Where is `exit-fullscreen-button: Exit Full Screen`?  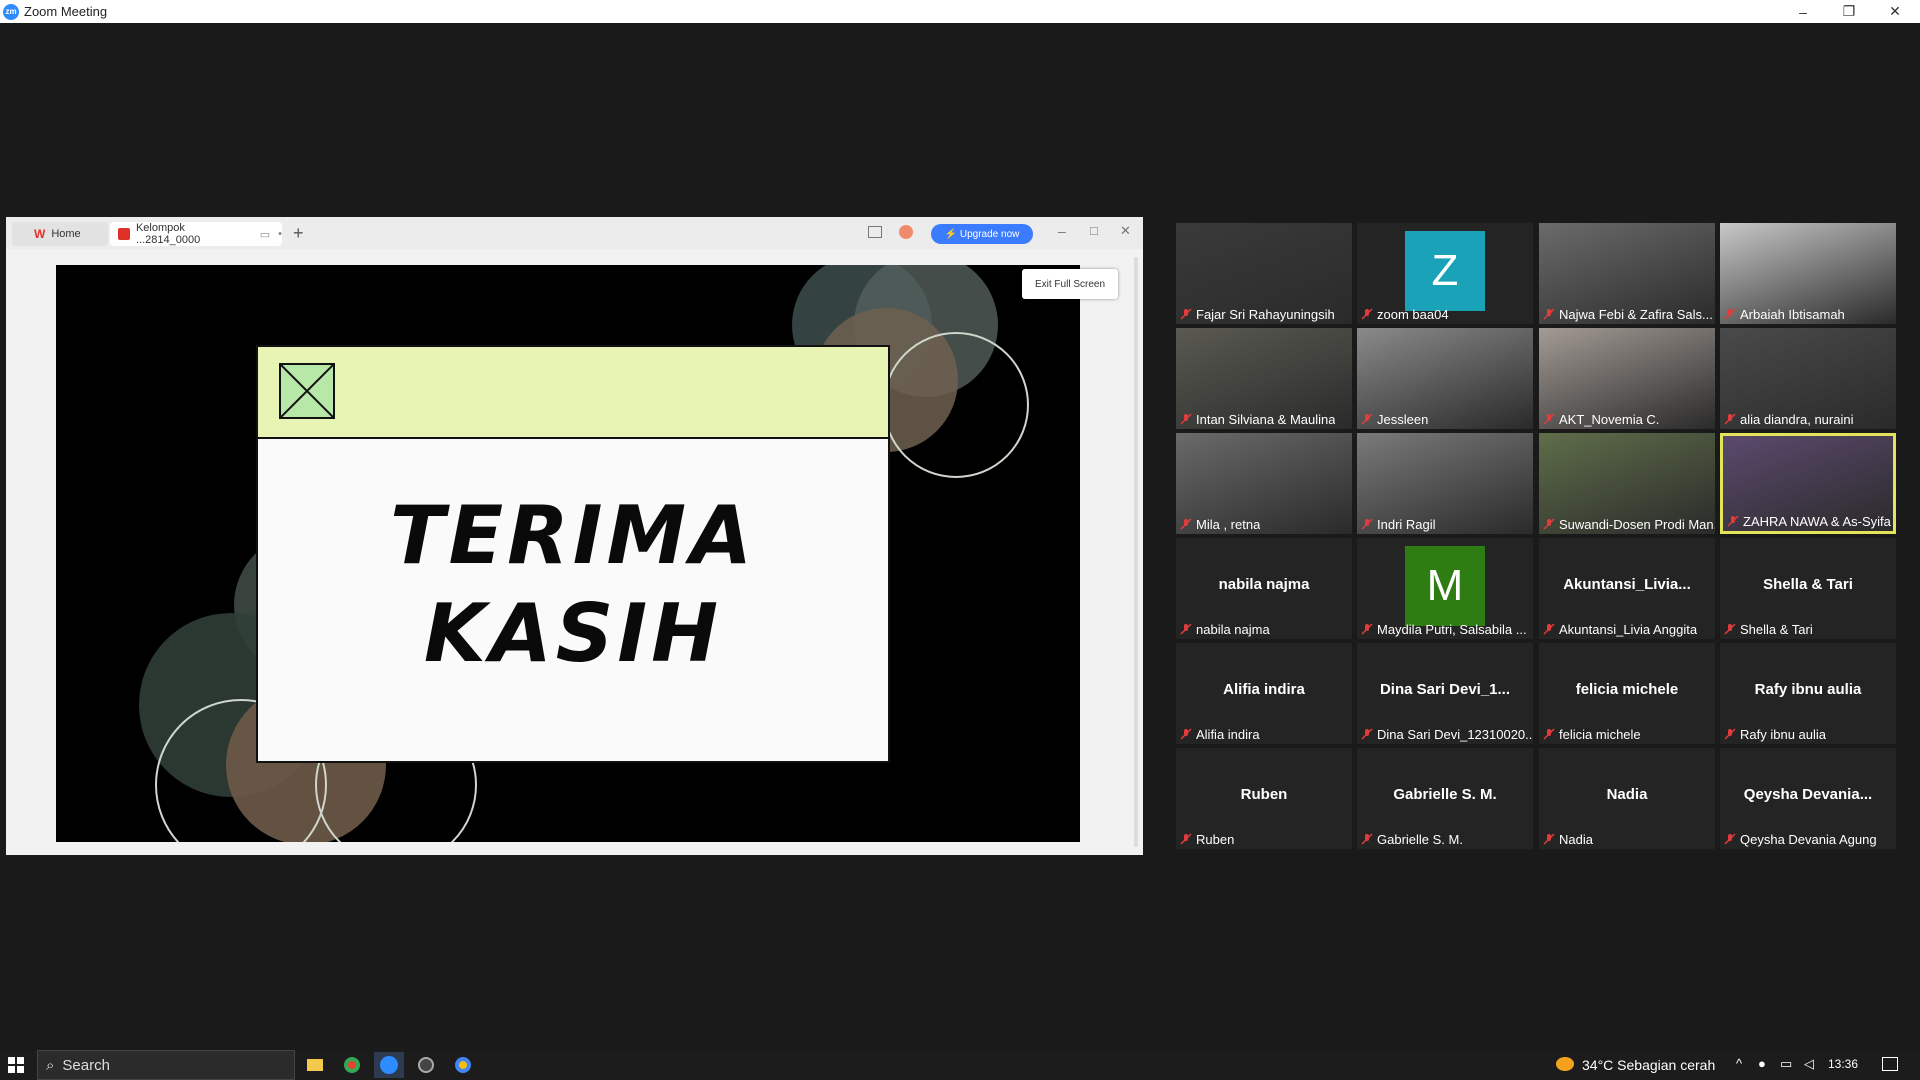 exit-fullscreen-button: Exit Full Screen is located at coordinates (1070, 284).